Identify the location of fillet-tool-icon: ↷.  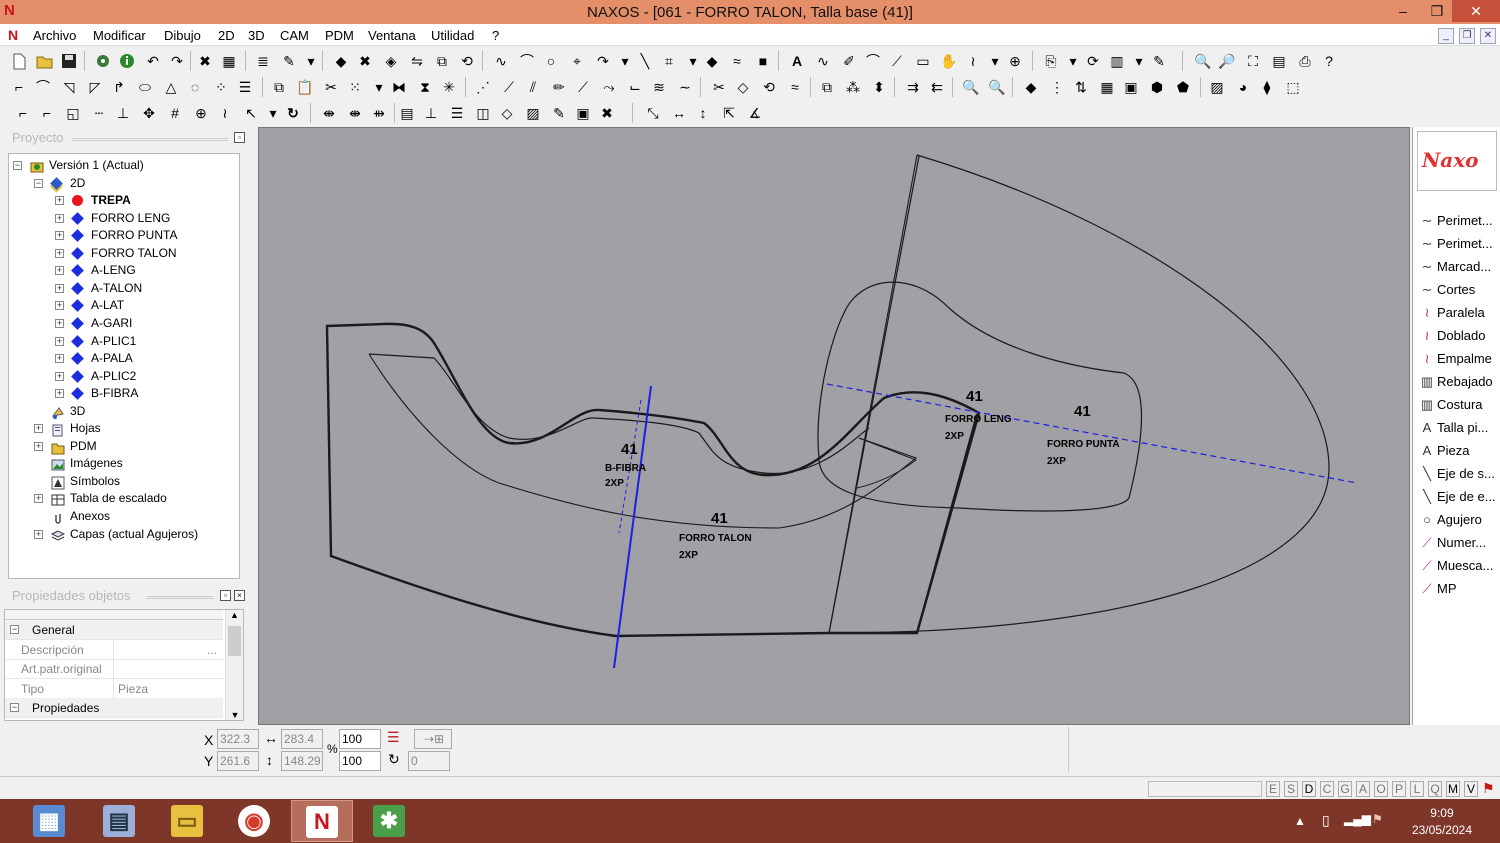
(603, 61).